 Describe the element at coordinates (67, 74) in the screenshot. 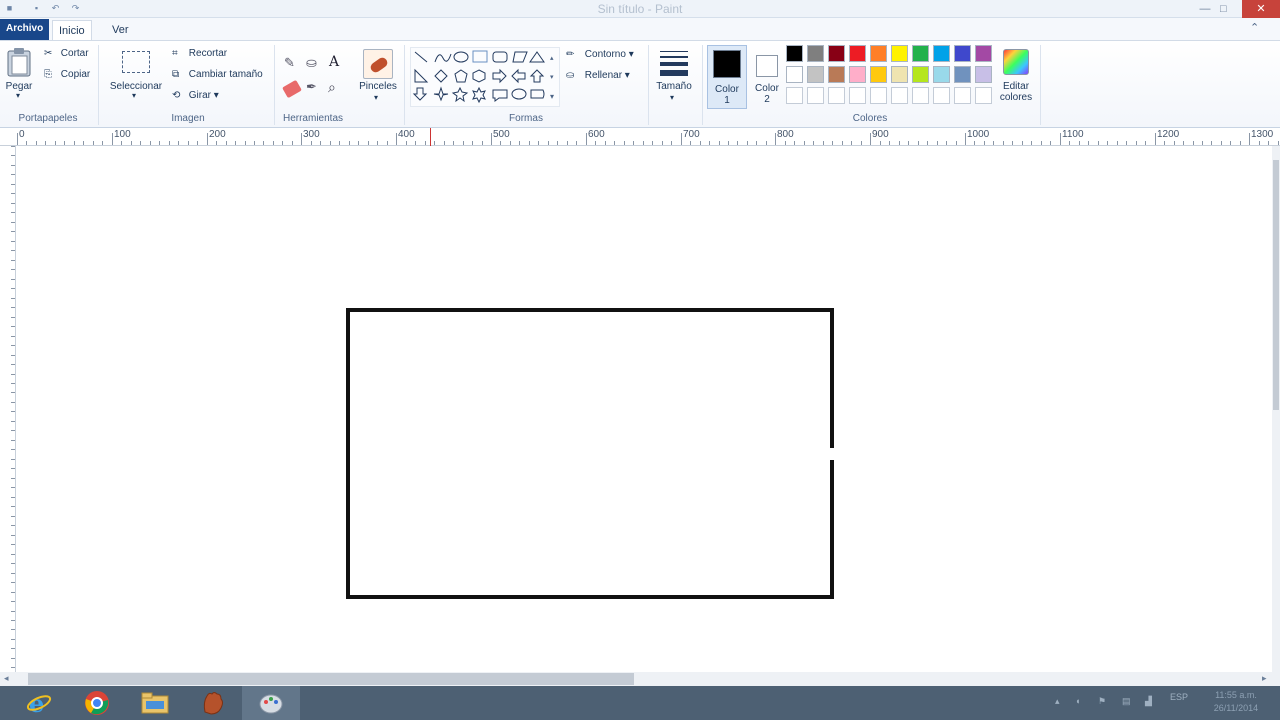

I see `copy-button: ⎘ Copiar` at that location.